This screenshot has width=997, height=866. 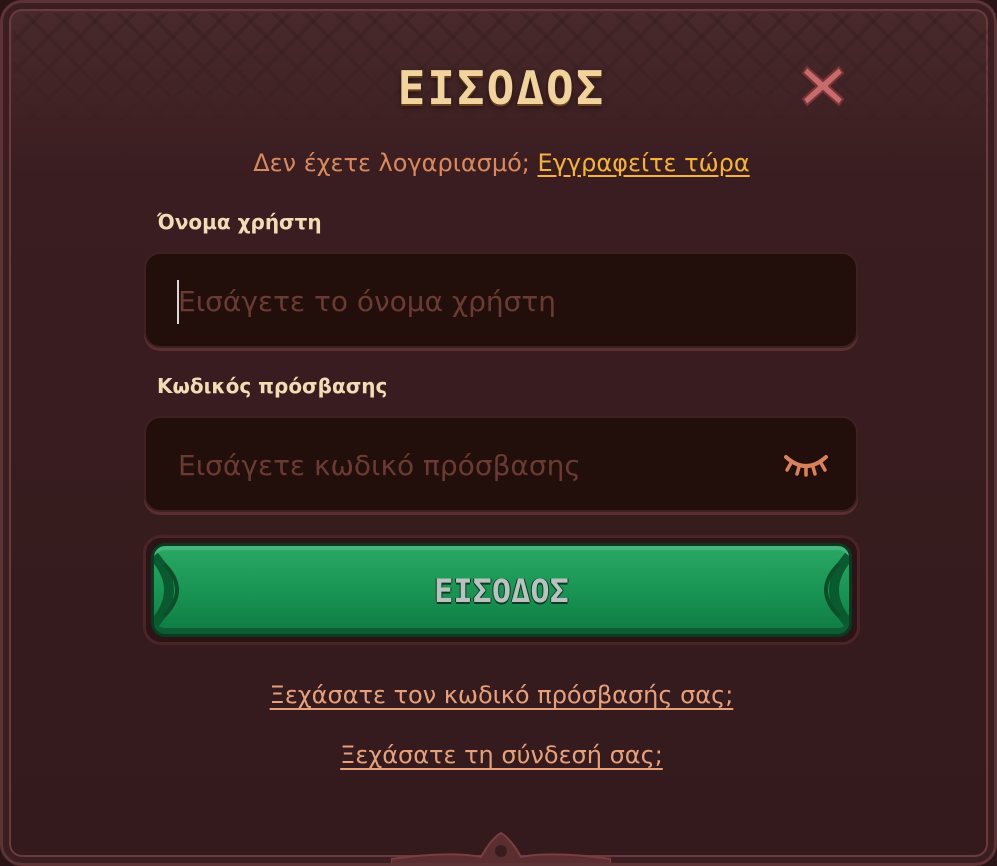 I want to click on password-input, so click(x=478, y=465).